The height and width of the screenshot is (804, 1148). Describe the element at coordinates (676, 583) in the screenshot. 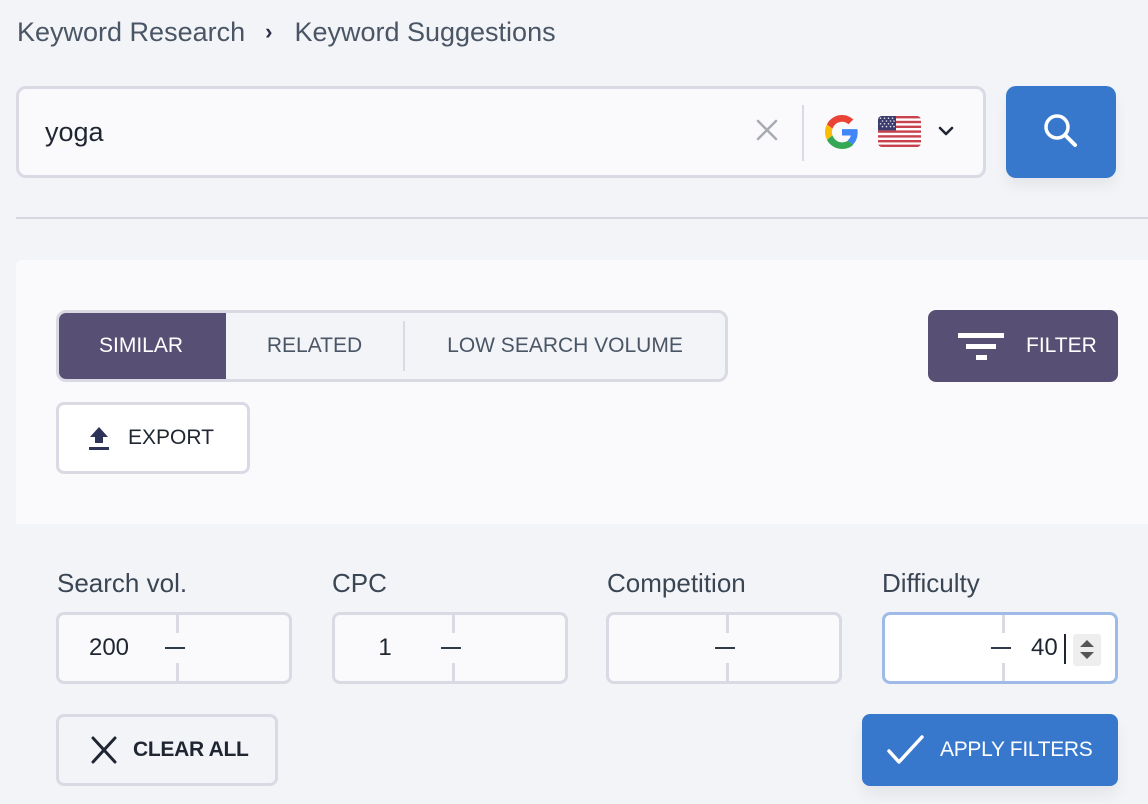

I see `competition-label: Competition` at that location.